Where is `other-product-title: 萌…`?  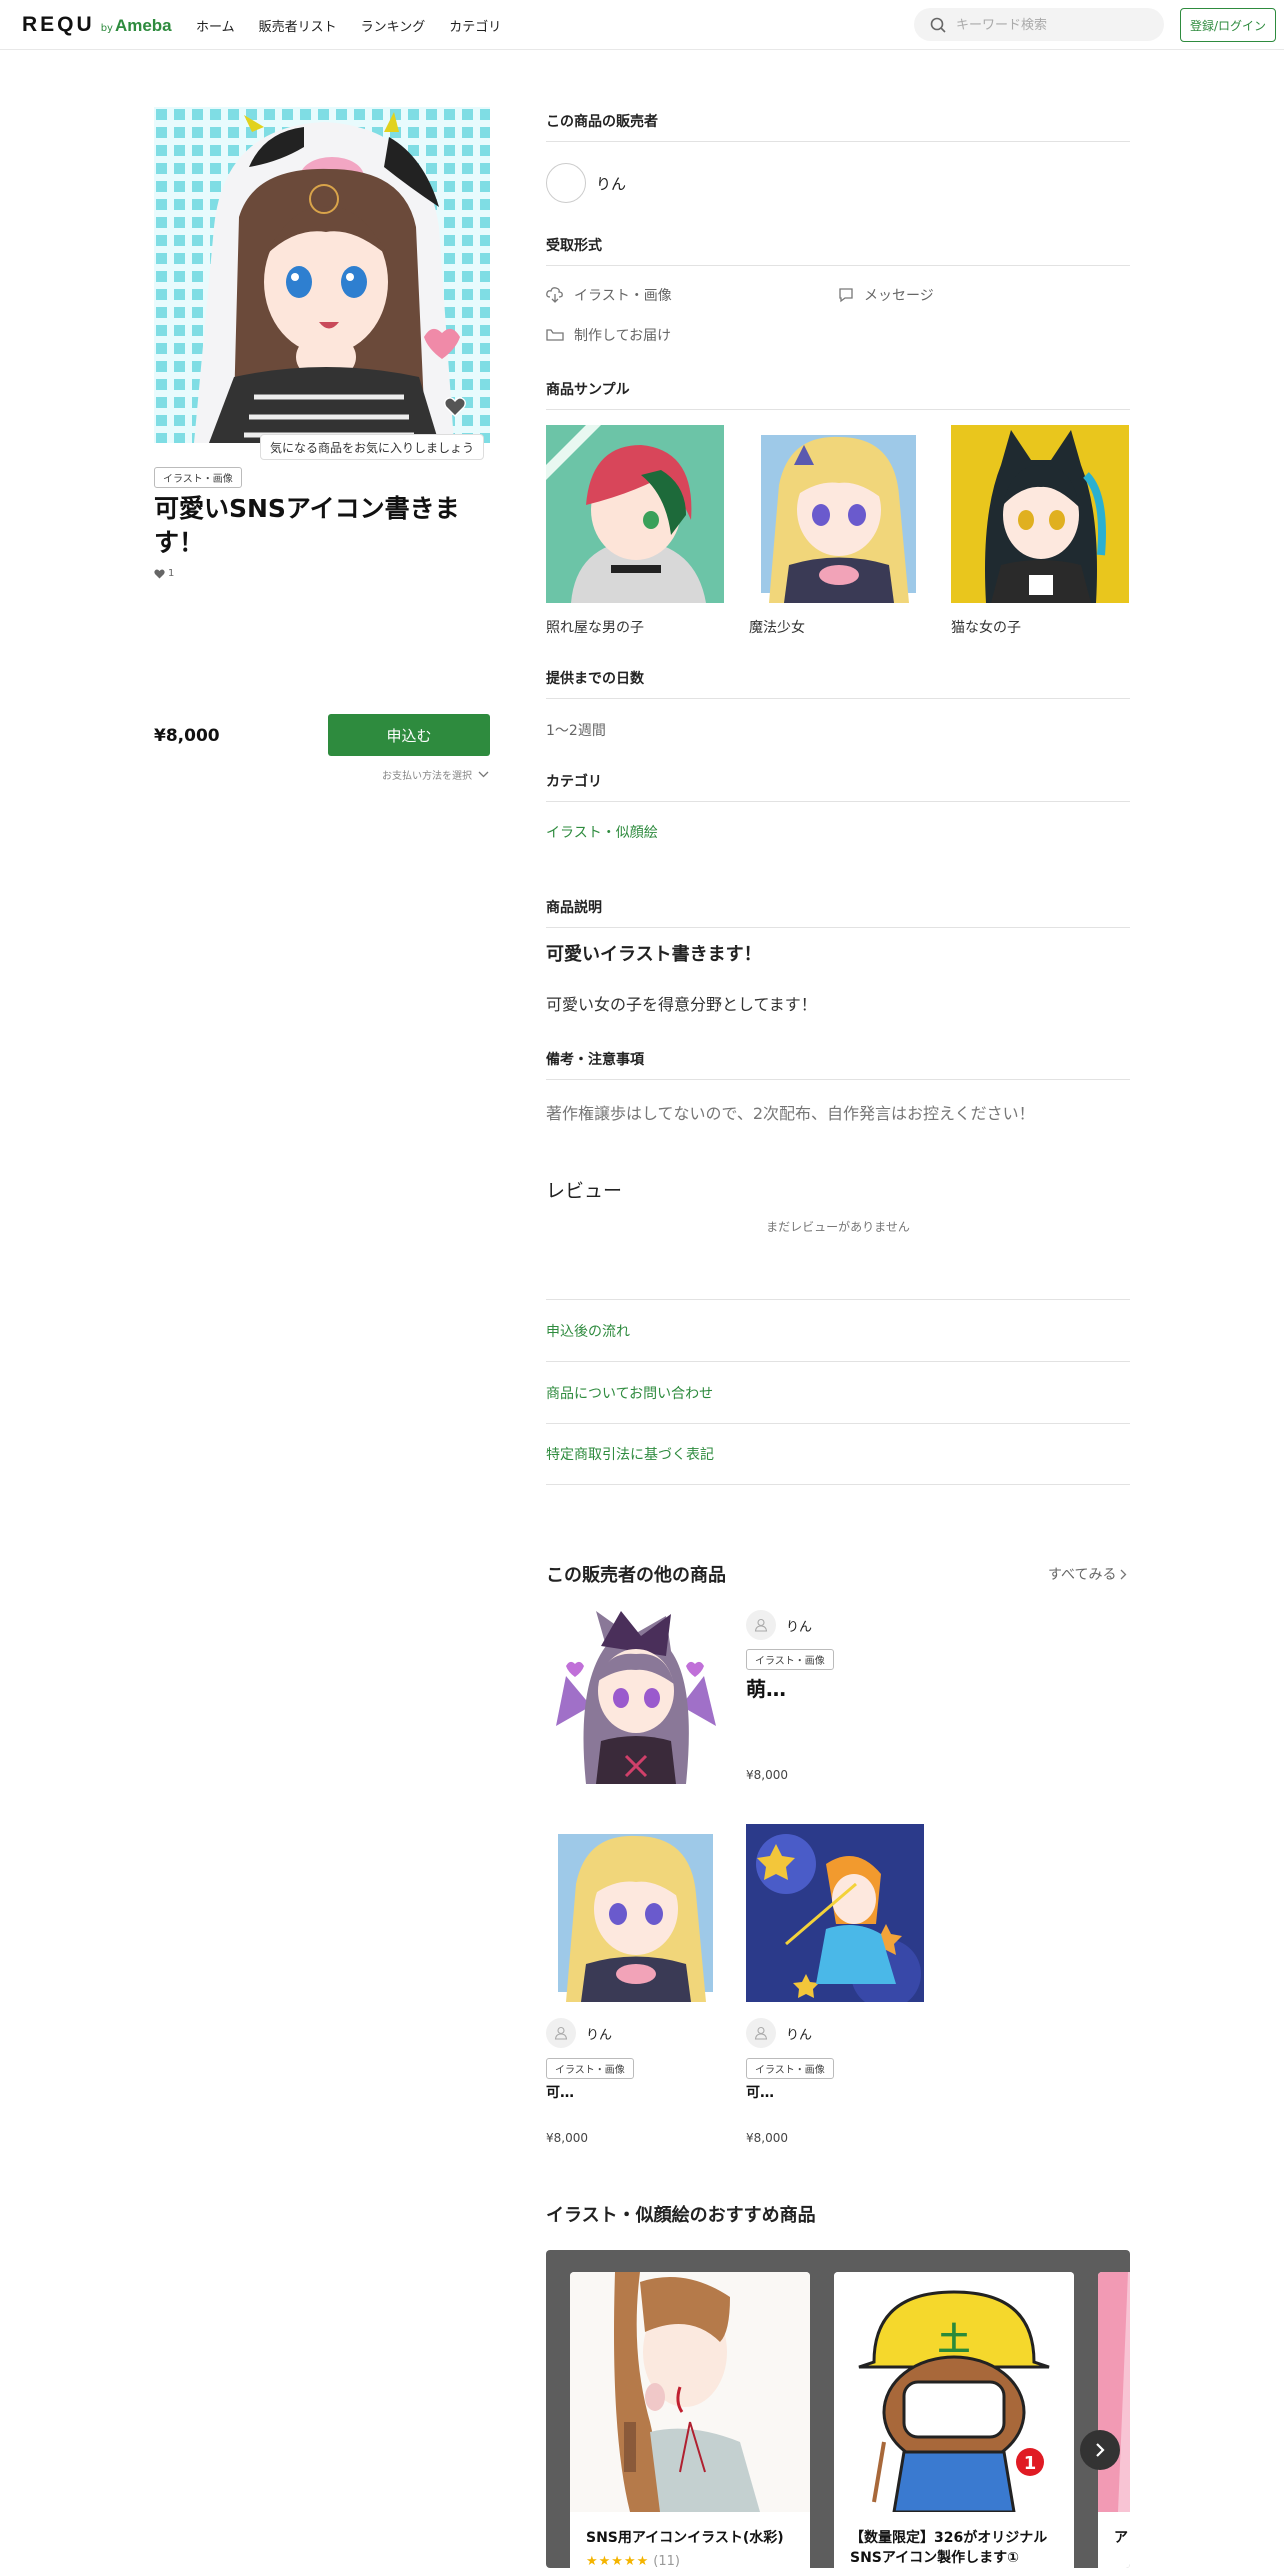 other-product-title: 萌… is located at coordinates (766, 1687).